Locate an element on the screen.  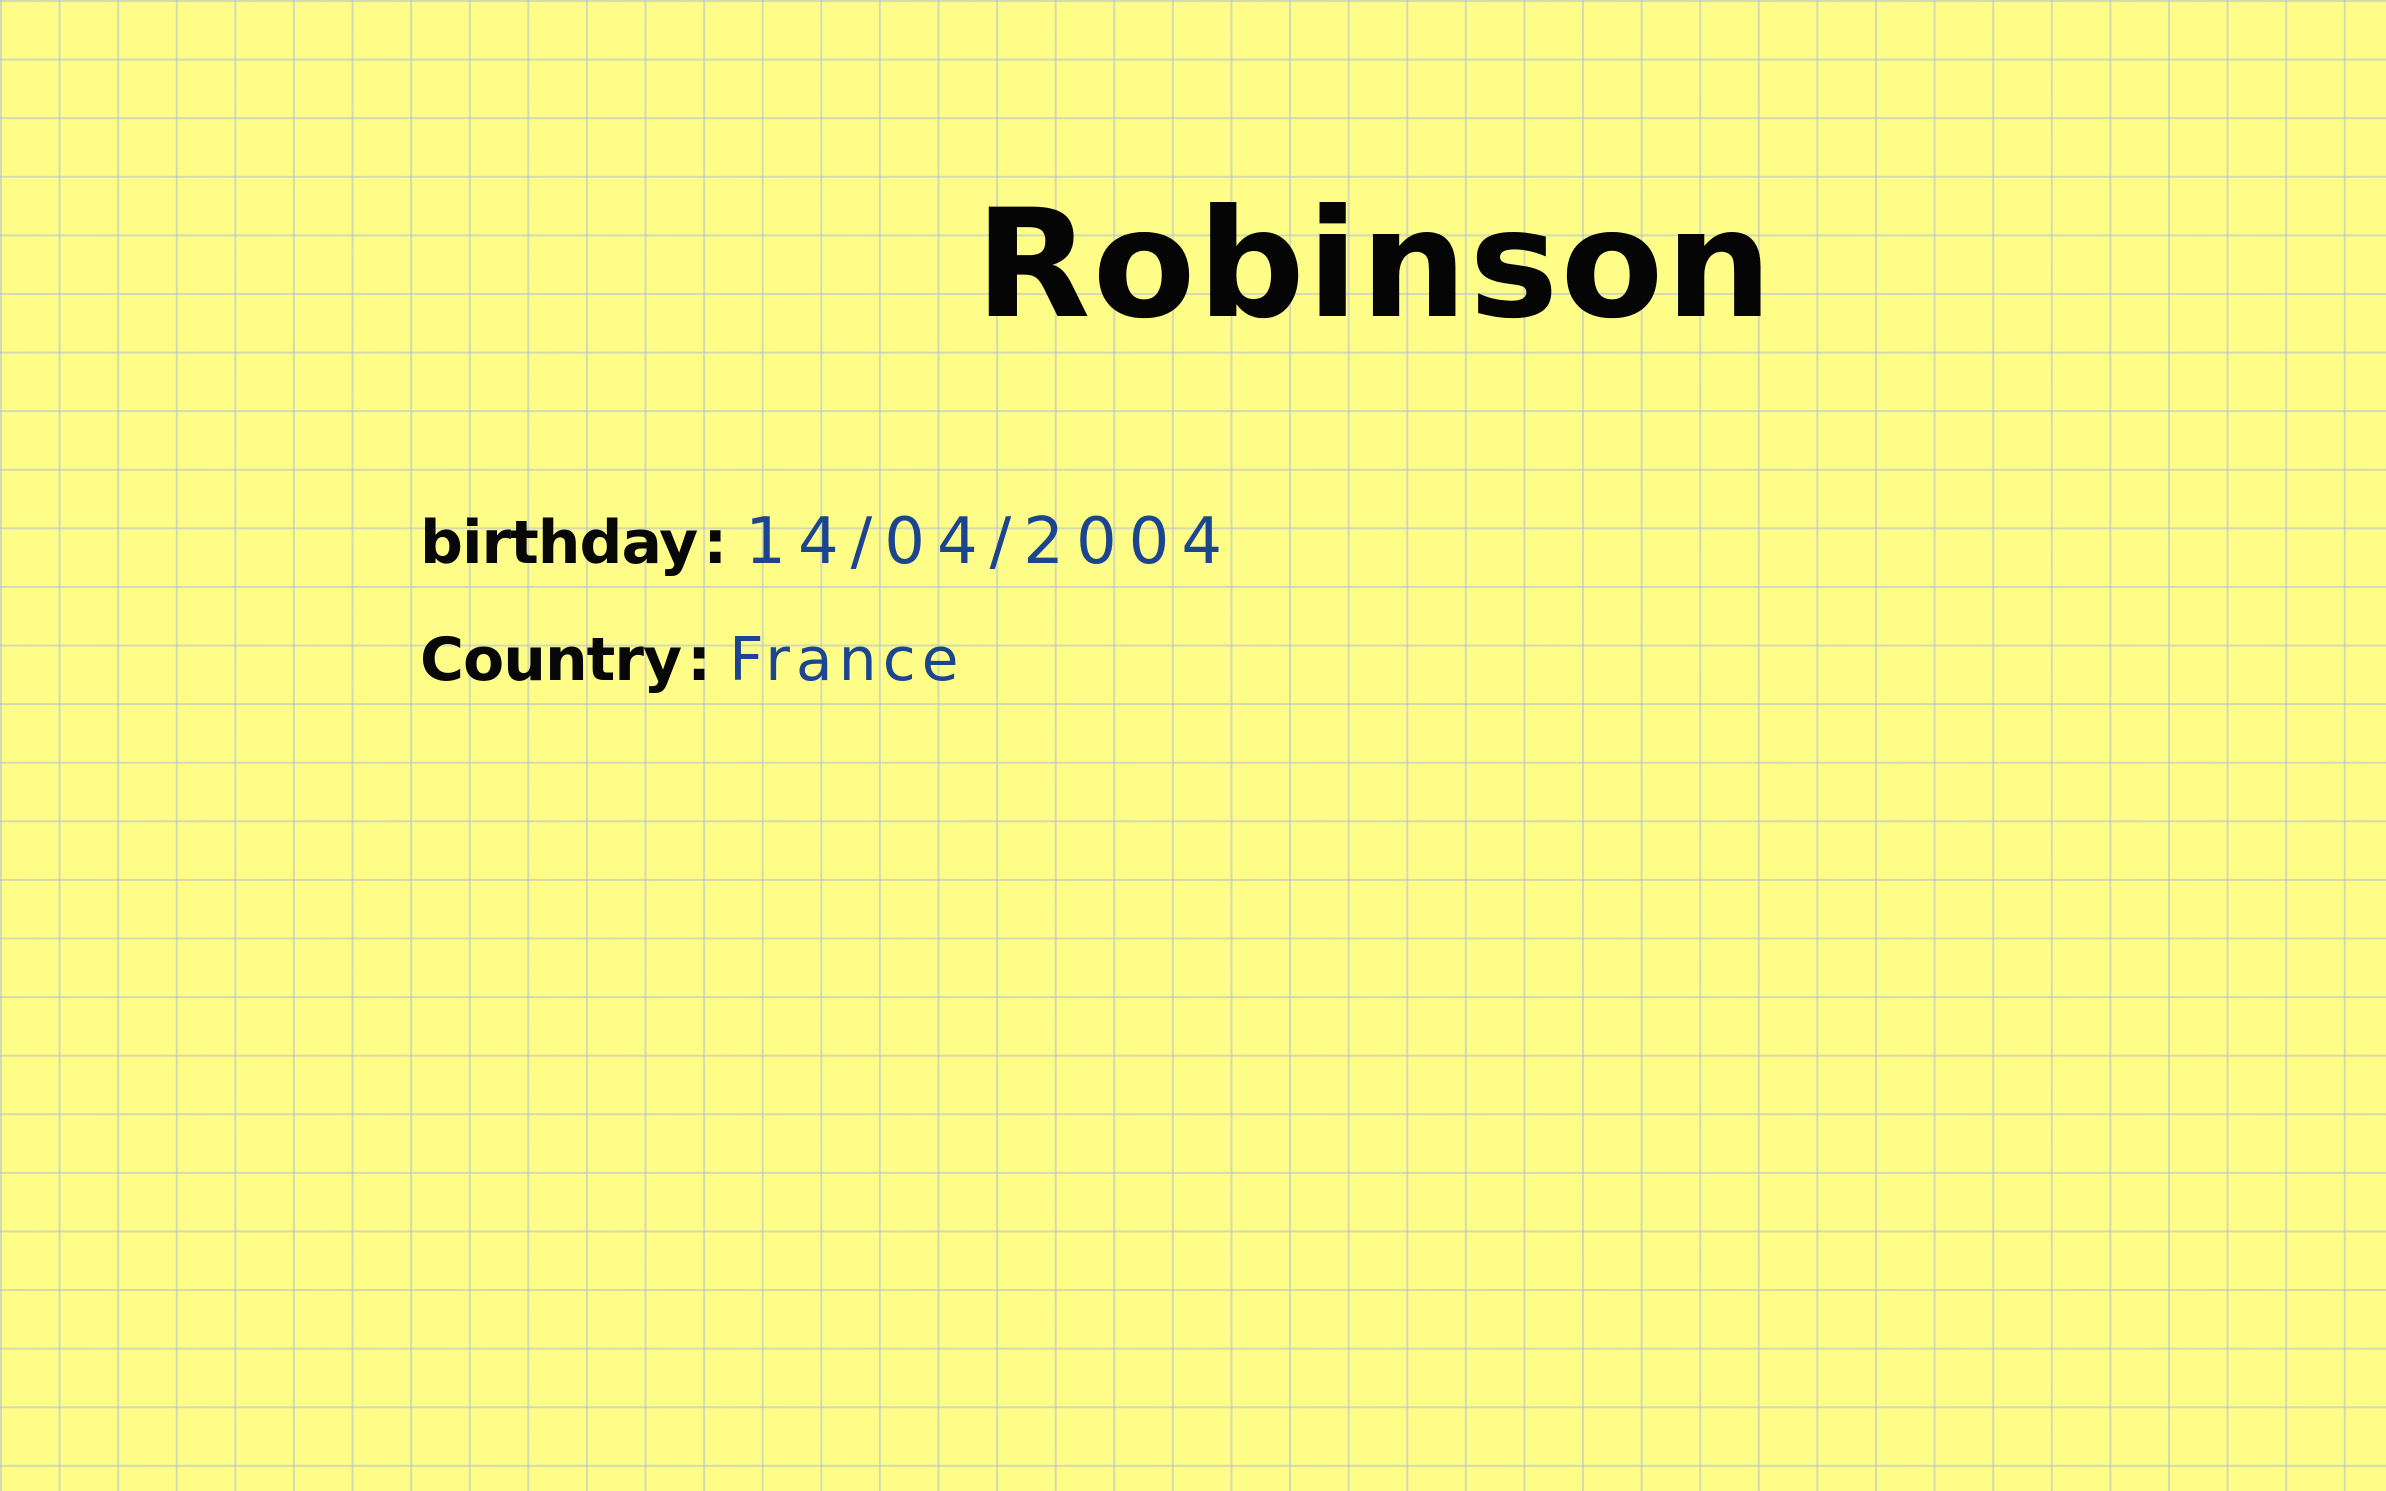
birthday-value: 14/04/2004 is located at coordinates (990, 542).